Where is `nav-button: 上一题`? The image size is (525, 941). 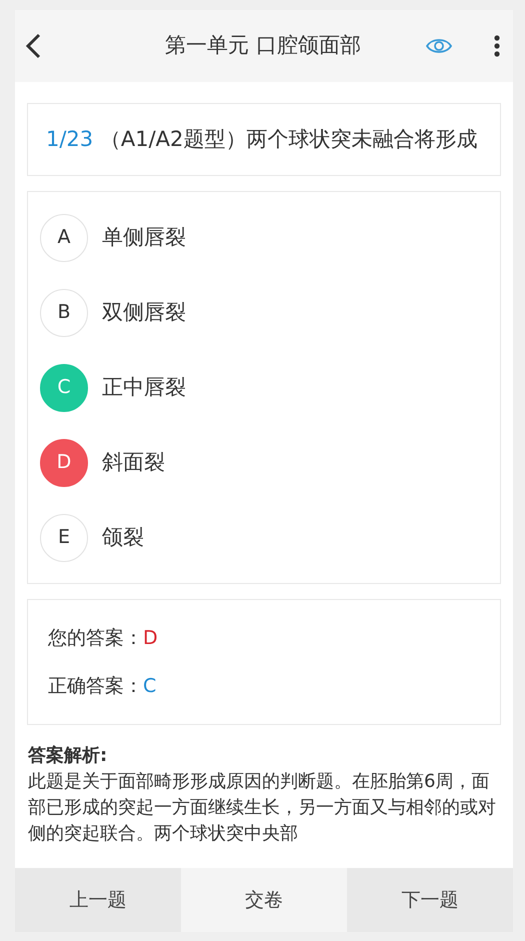
nav-button: 上一题 is located at coordinates (98, 900).